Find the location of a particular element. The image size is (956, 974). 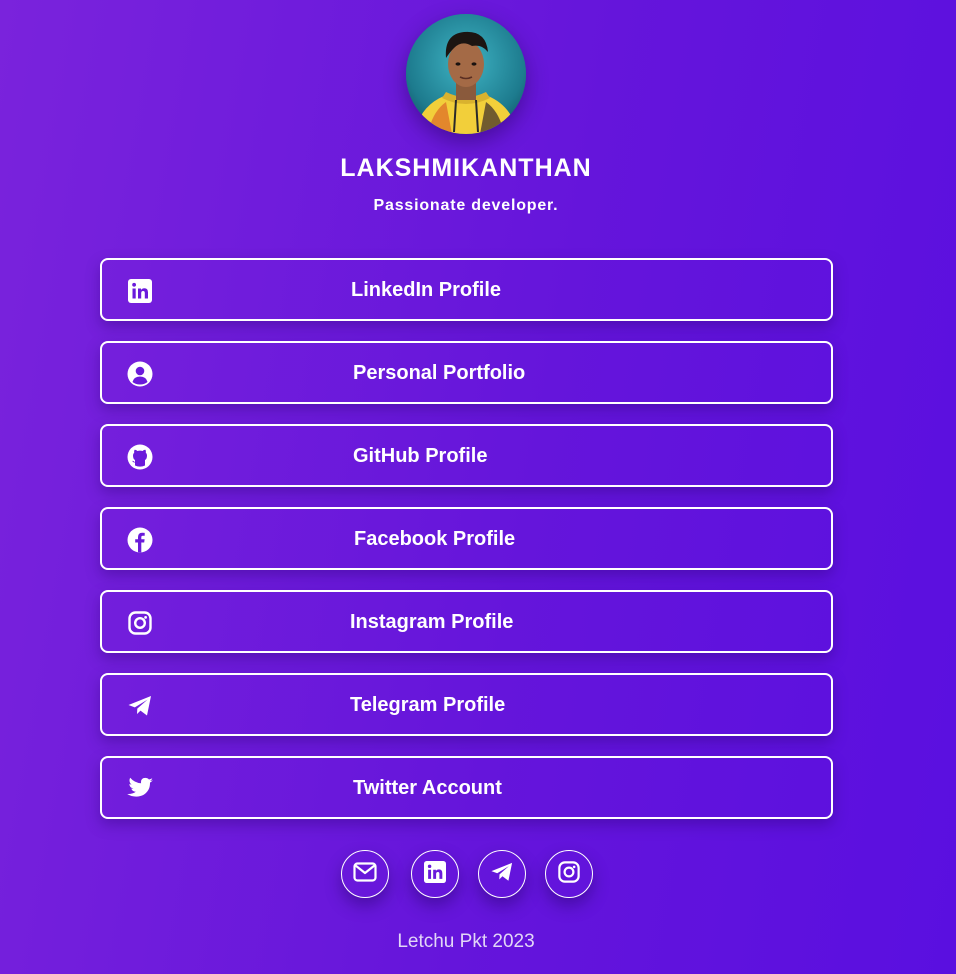

linkedin-profile-label: LinkedIn Profile is located at coordinates (426, 290).